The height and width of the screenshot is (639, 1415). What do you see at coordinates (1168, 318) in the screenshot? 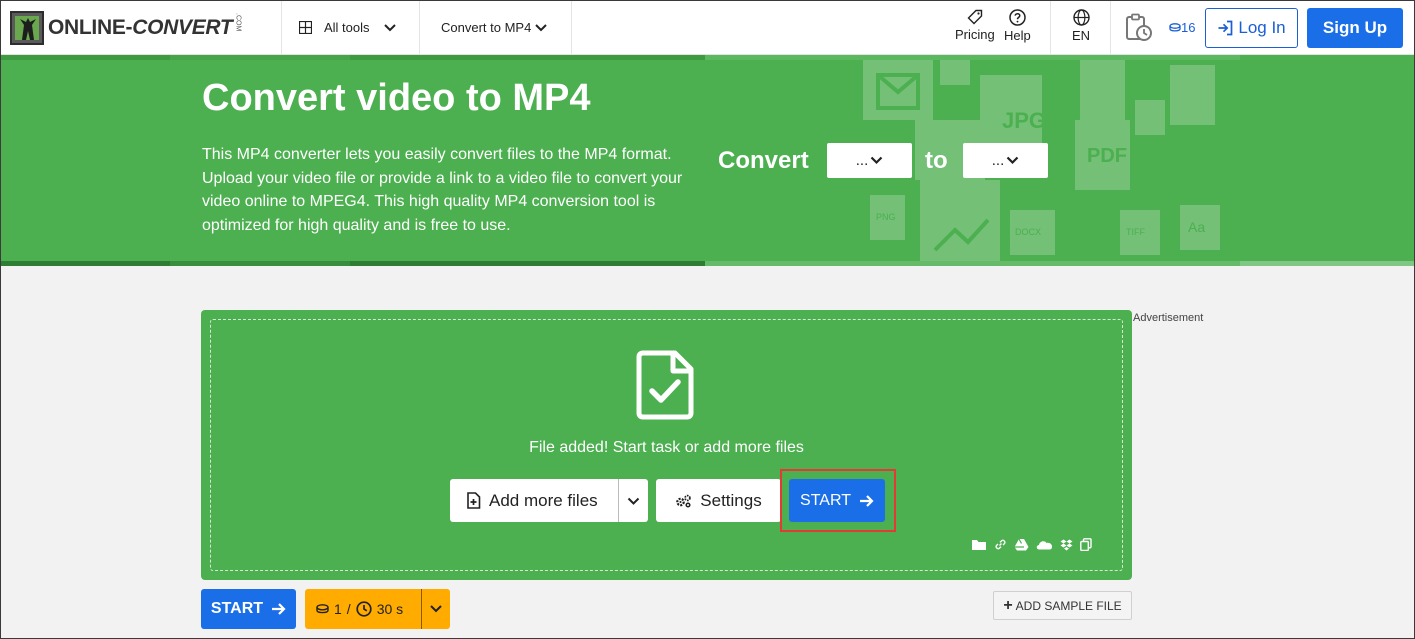
I see `advertisement-label: Advertisement` at bounding box center [1168, 318].